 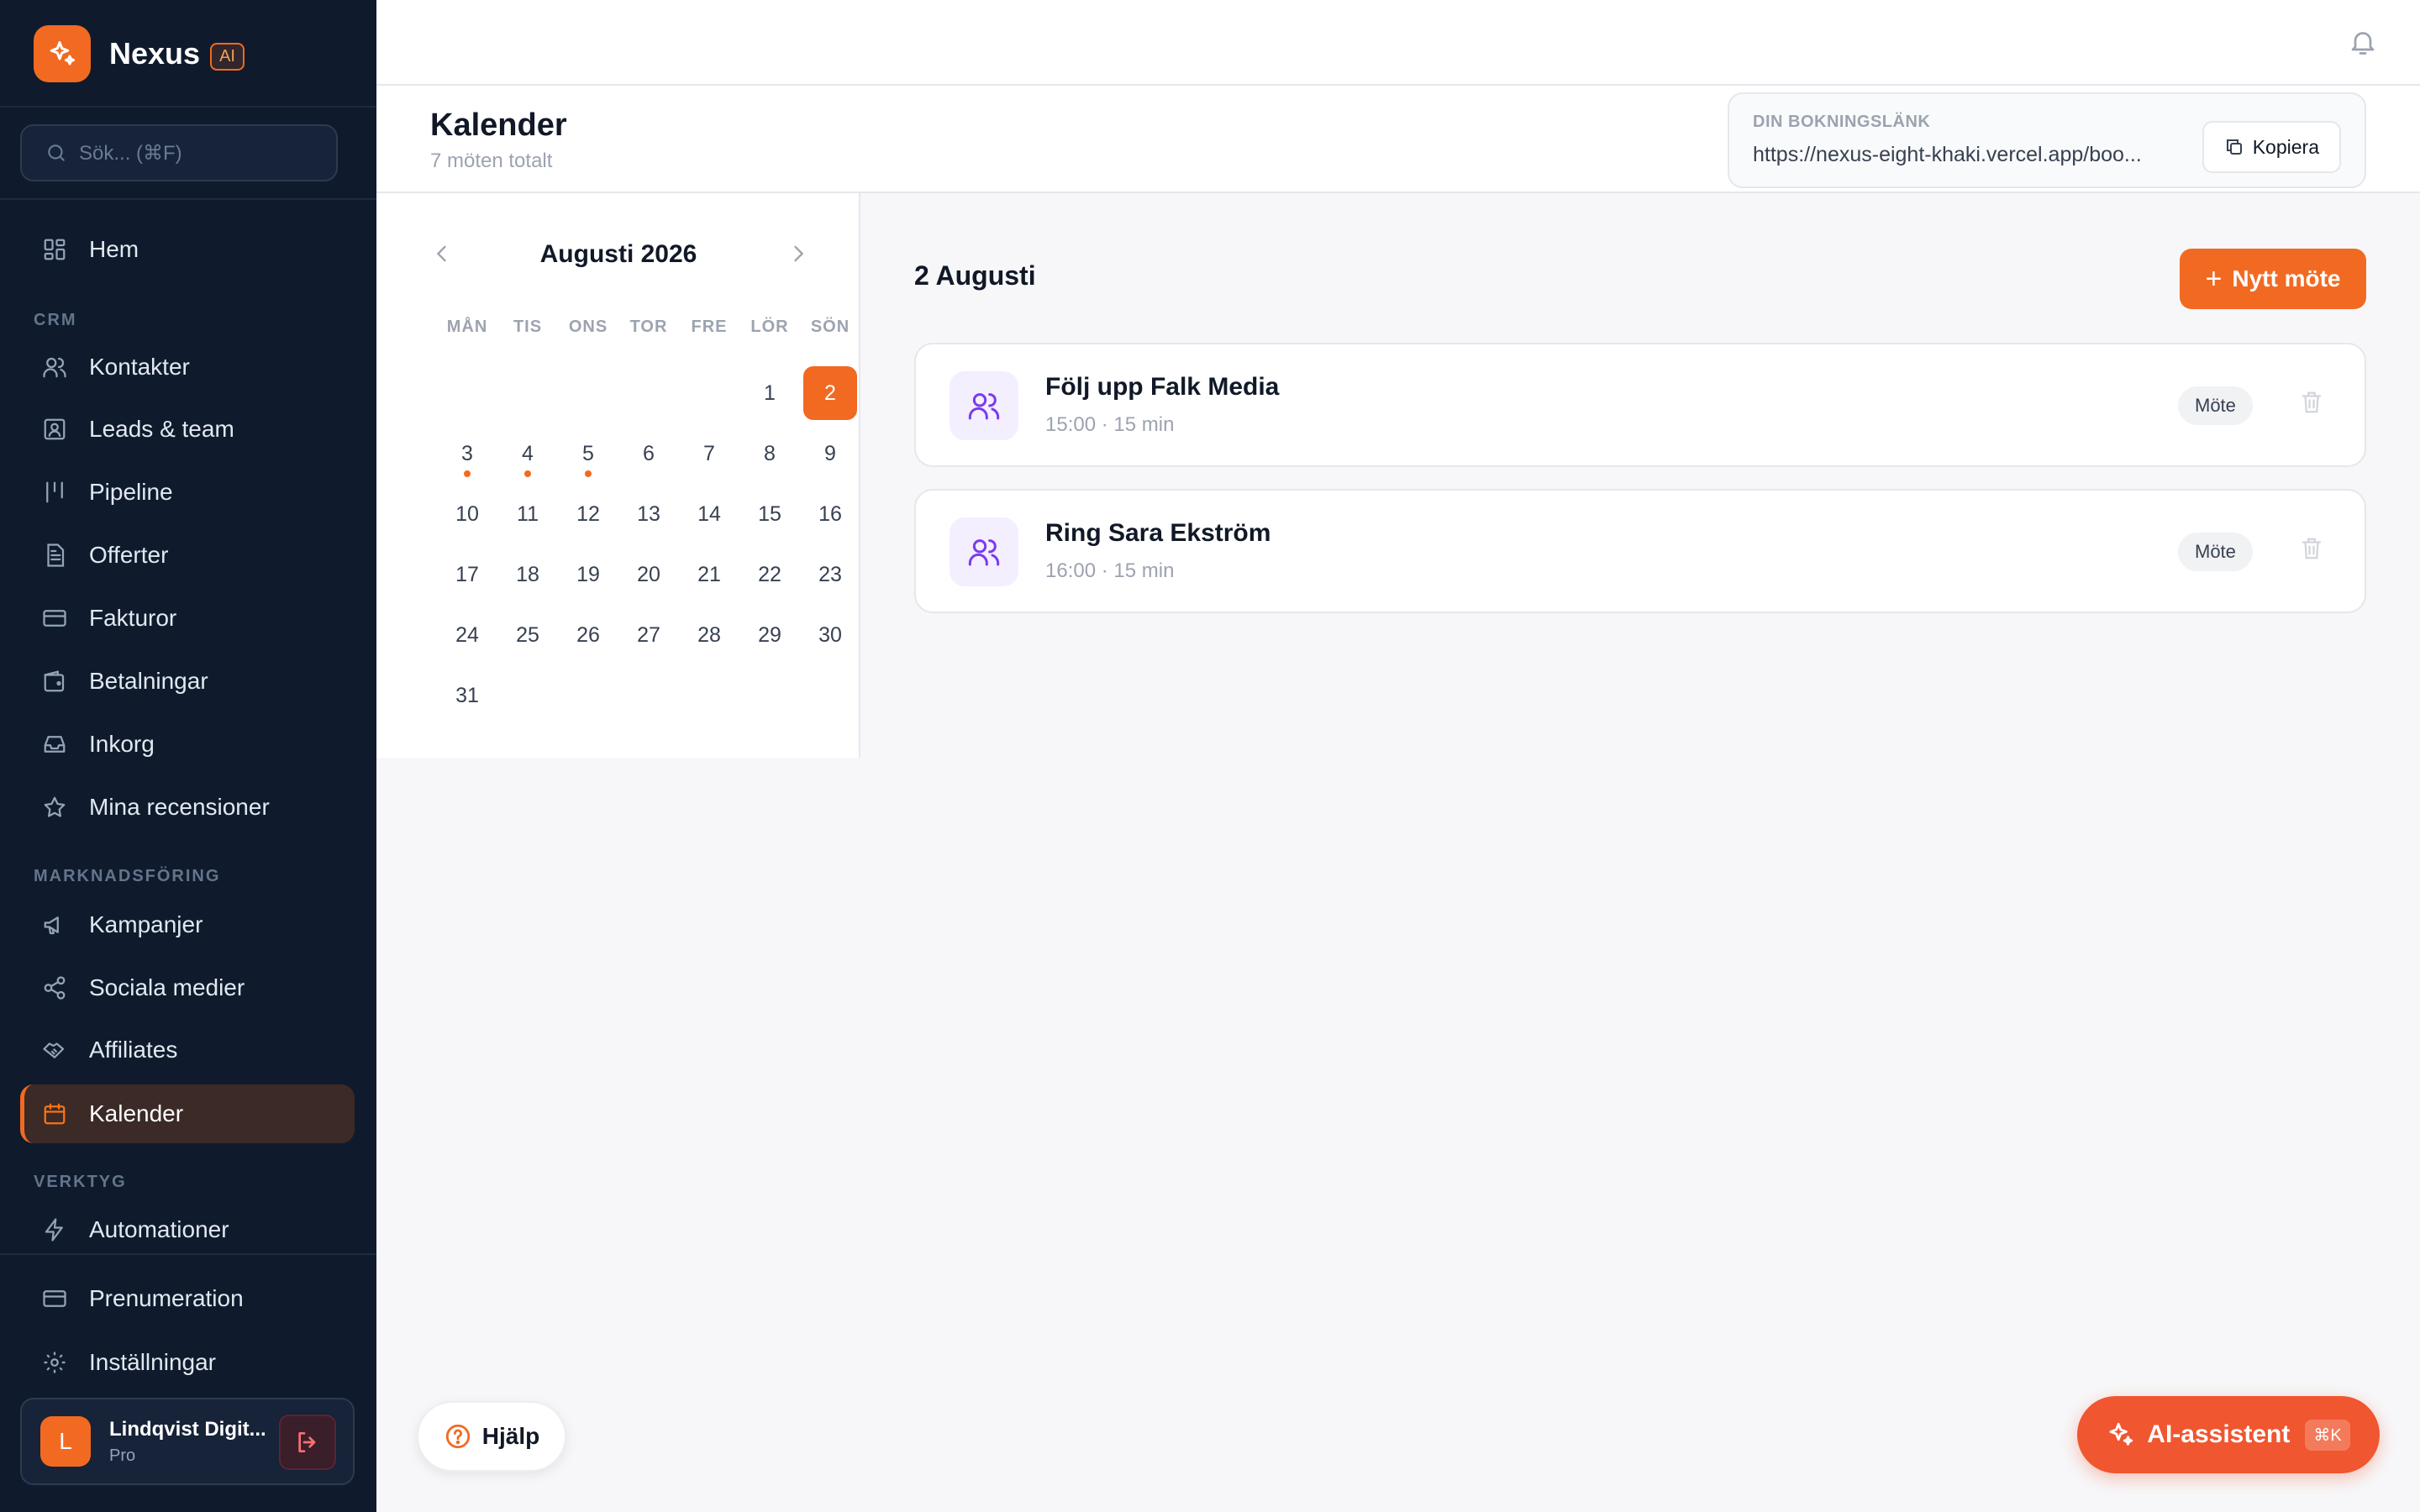 What do you see at coordinates (588, 635) in the screenshot?
I see `calendar-day: 26` at bounding box center [588, 635].